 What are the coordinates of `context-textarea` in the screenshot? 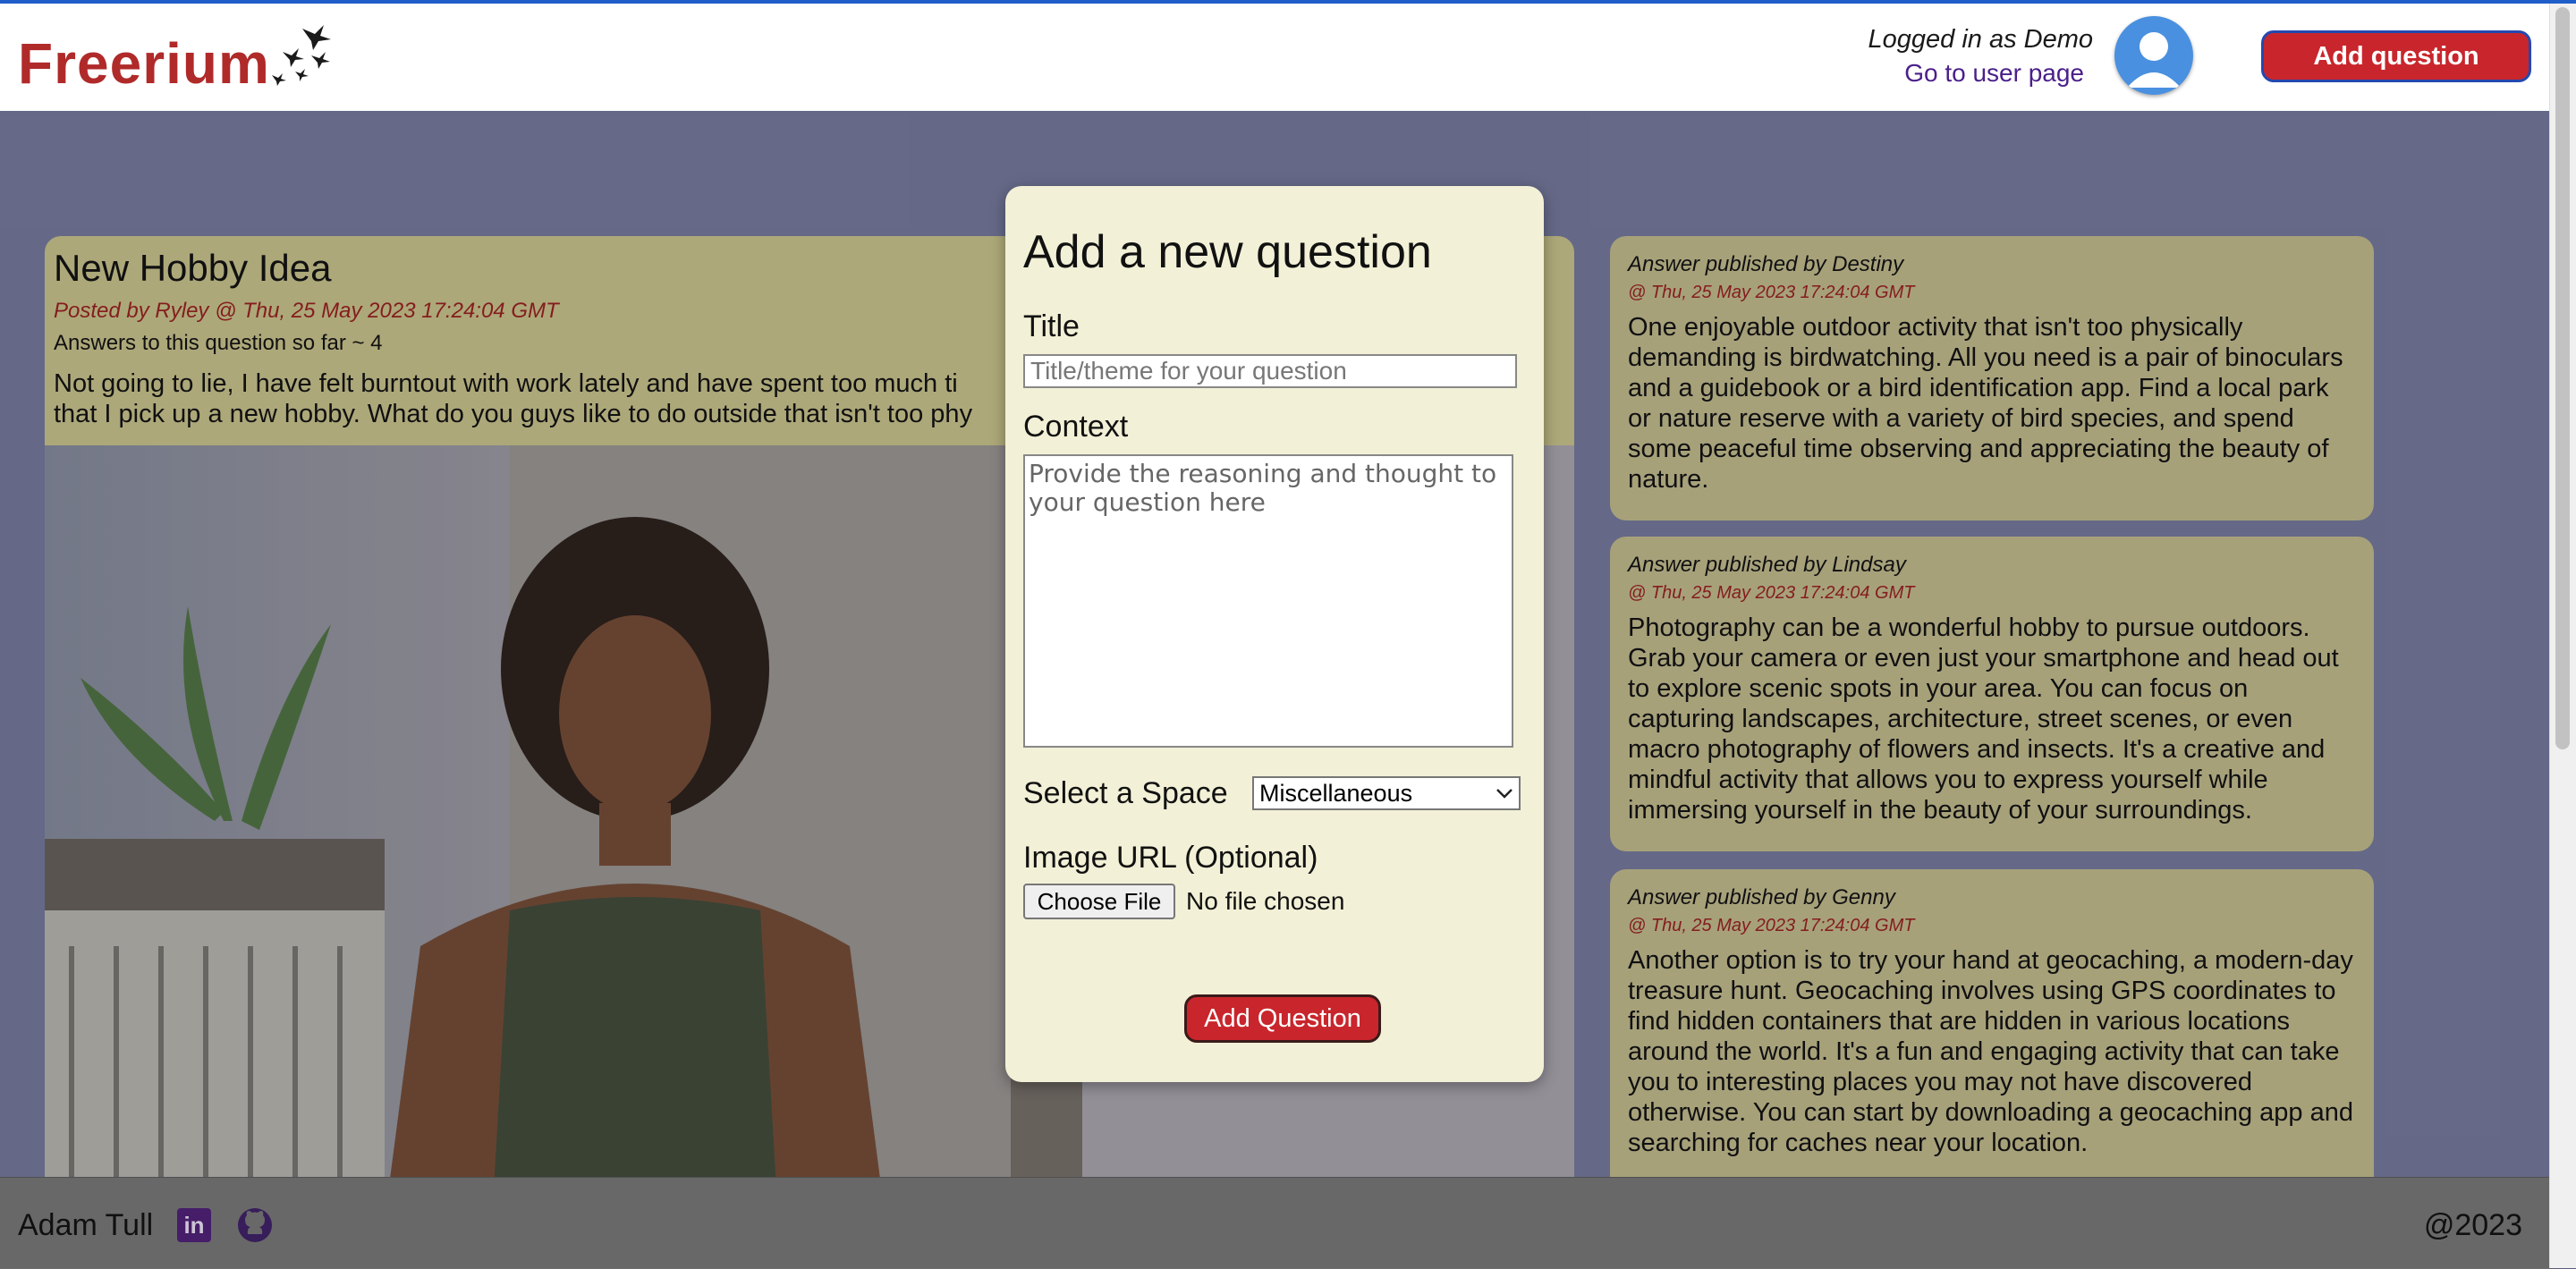 It's located at (1268, 601).